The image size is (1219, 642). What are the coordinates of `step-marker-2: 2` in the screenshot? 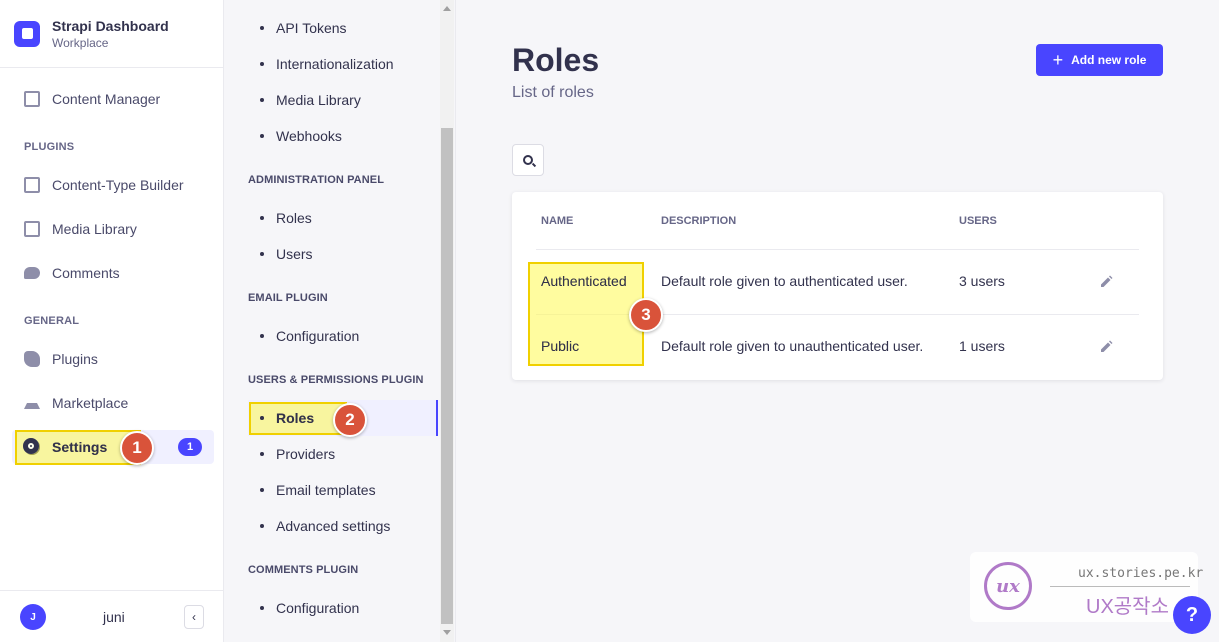 It's located at (350, 420).